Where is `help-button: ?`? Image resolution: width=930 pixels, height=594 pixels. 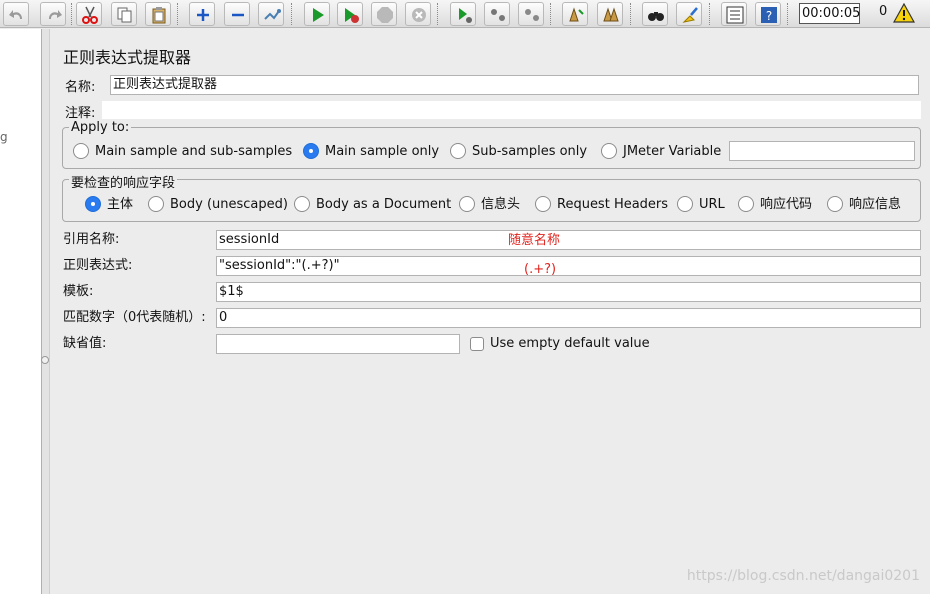
help-button: ? is located at coordinates (768, 14).